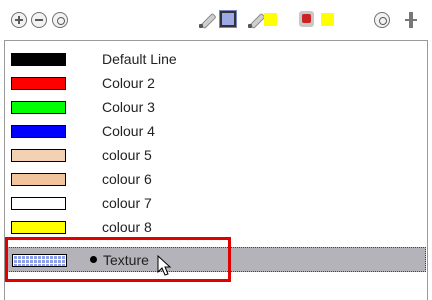 The width and height of the screenshot is (432, 300). I want to click on list-item: Default Line, so click(217, 59).